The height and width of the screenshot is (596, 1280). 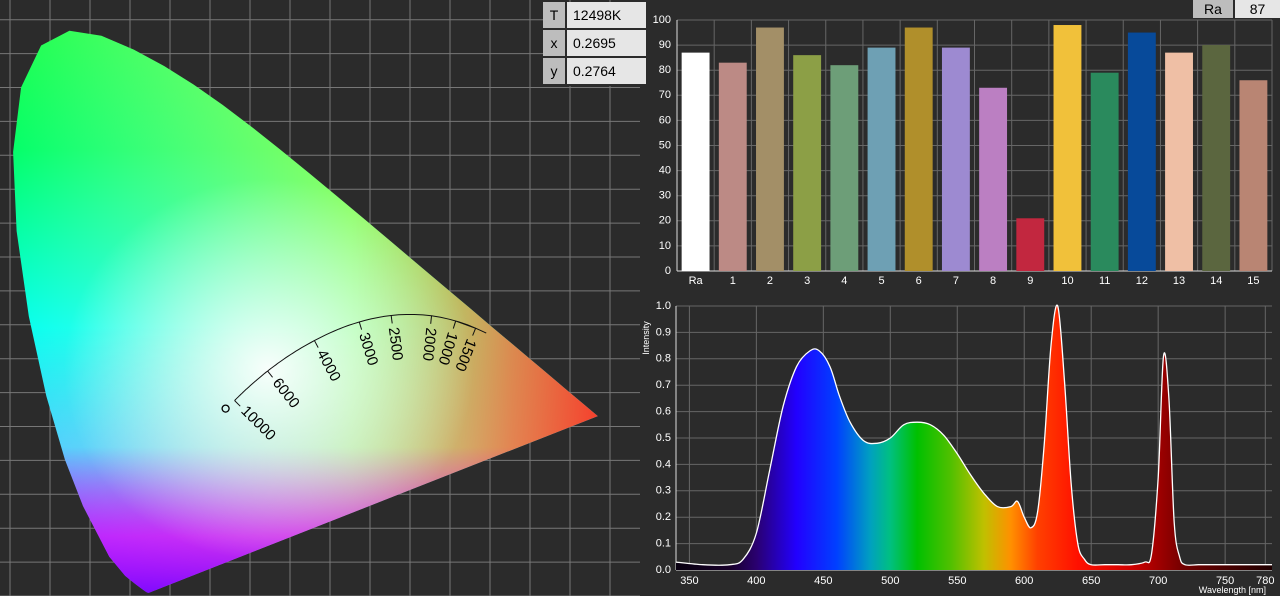 What do you see at coordinates (663, 491) in the screenshot?
I see `spec-y-tick-label: 0.3` at bounding box center [663, 491].